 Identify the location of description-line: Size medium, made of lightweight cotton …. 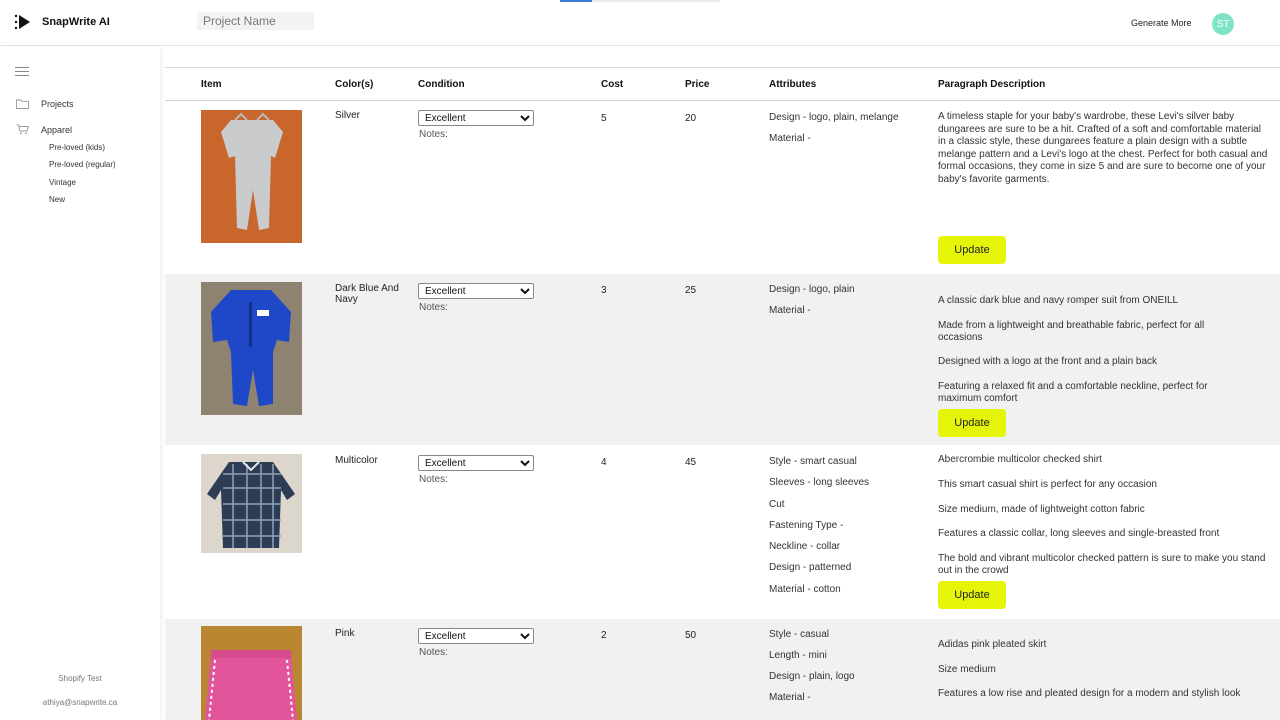
(1041, 509).